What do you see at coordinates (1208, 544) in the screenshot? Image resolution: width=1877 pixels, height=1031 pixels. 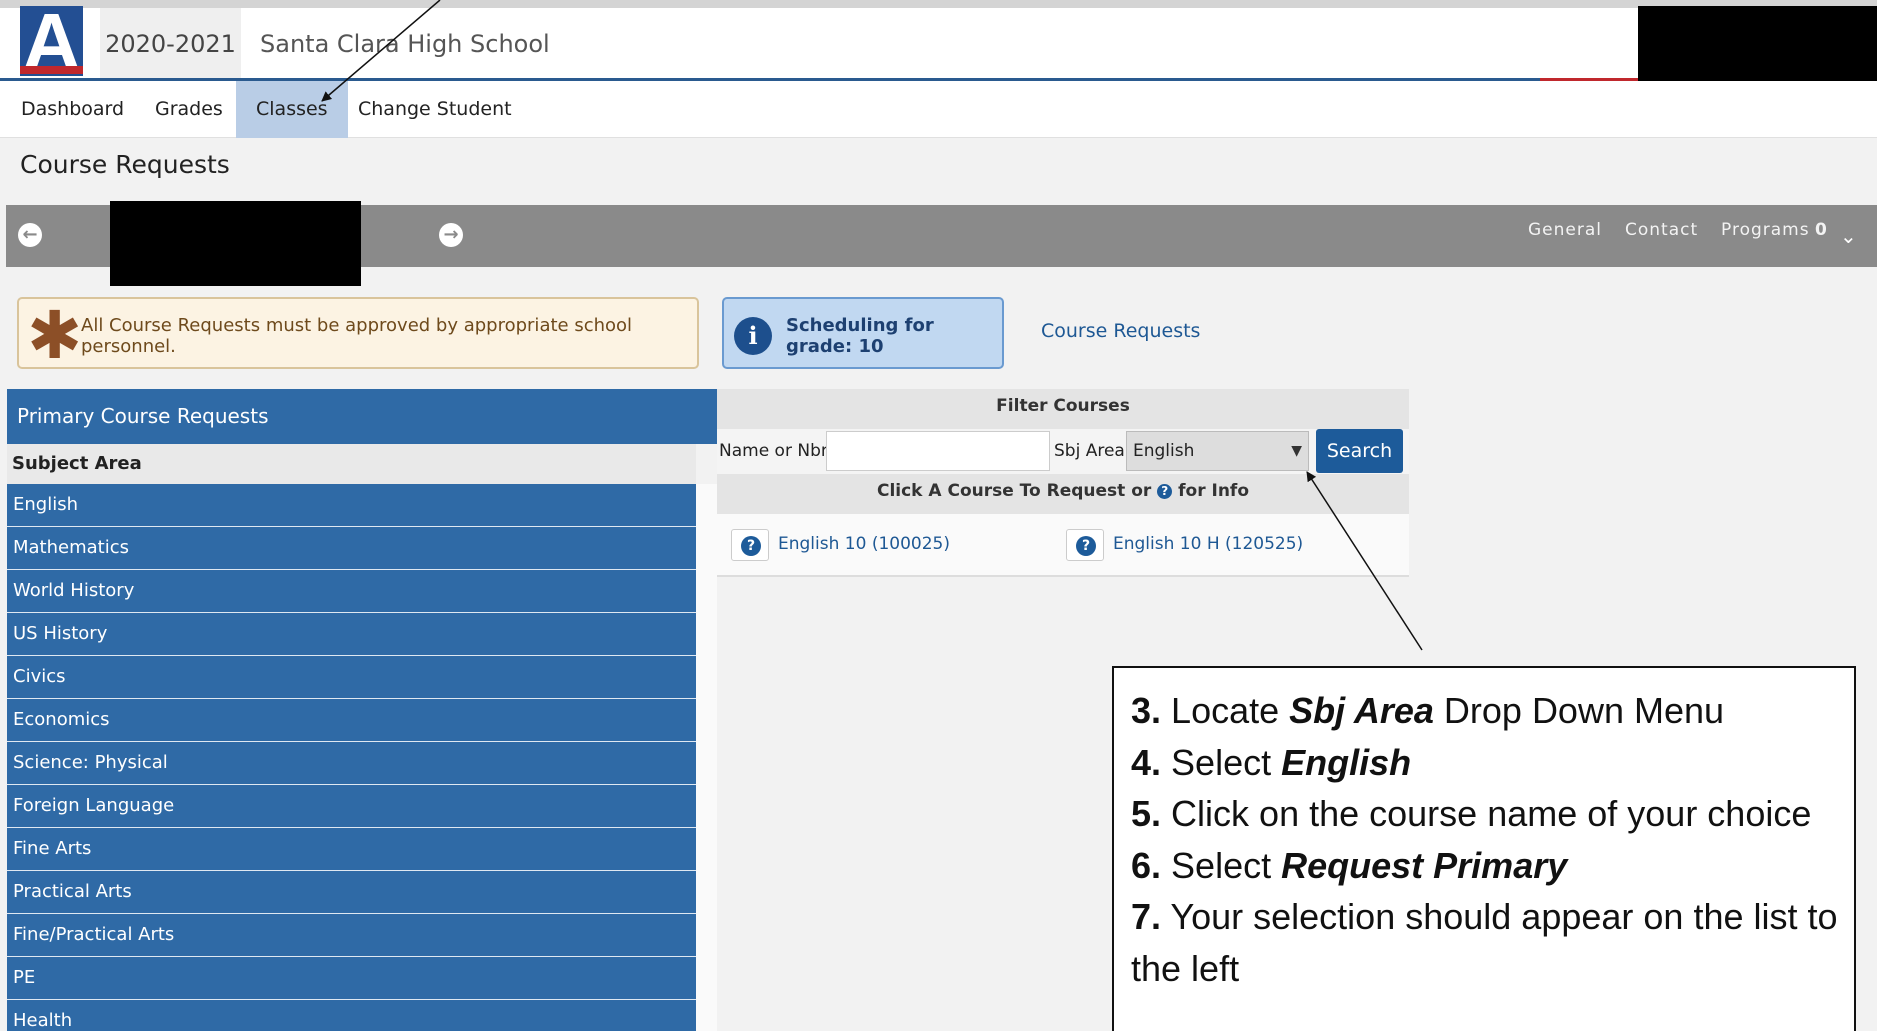 I see `course-link: English 10 H (120525)` at bounding box center [1208, 544].